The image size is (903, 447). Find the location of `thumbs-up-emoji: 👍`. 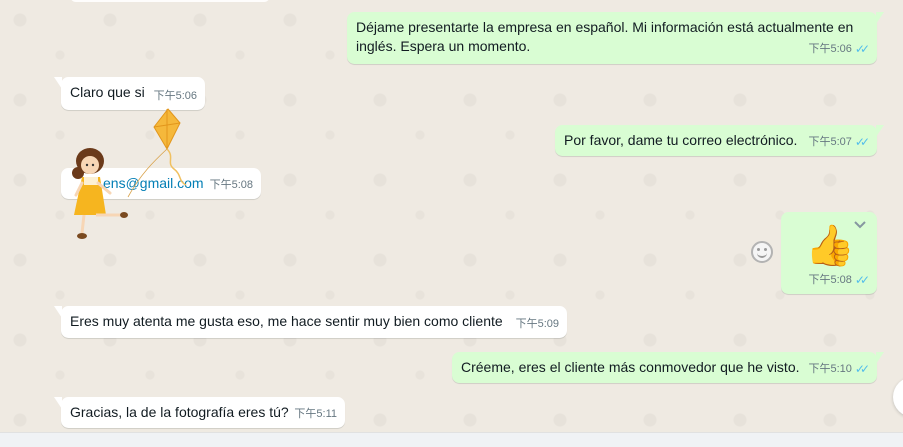

thumbs-up-emoji: 👍 is located at coordinates (830, 246).